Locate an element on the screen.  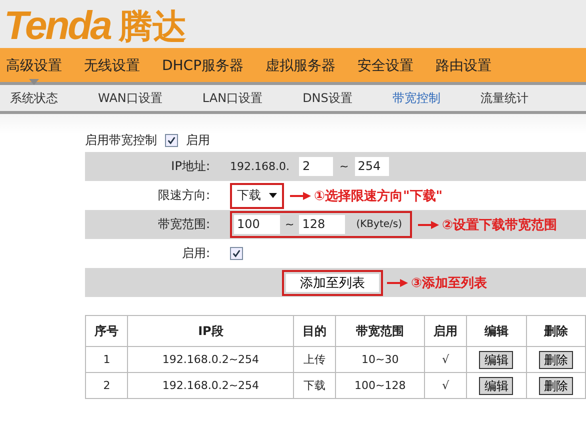
nav-tab: DHCP服务器 is located at coordinates (203, 66).